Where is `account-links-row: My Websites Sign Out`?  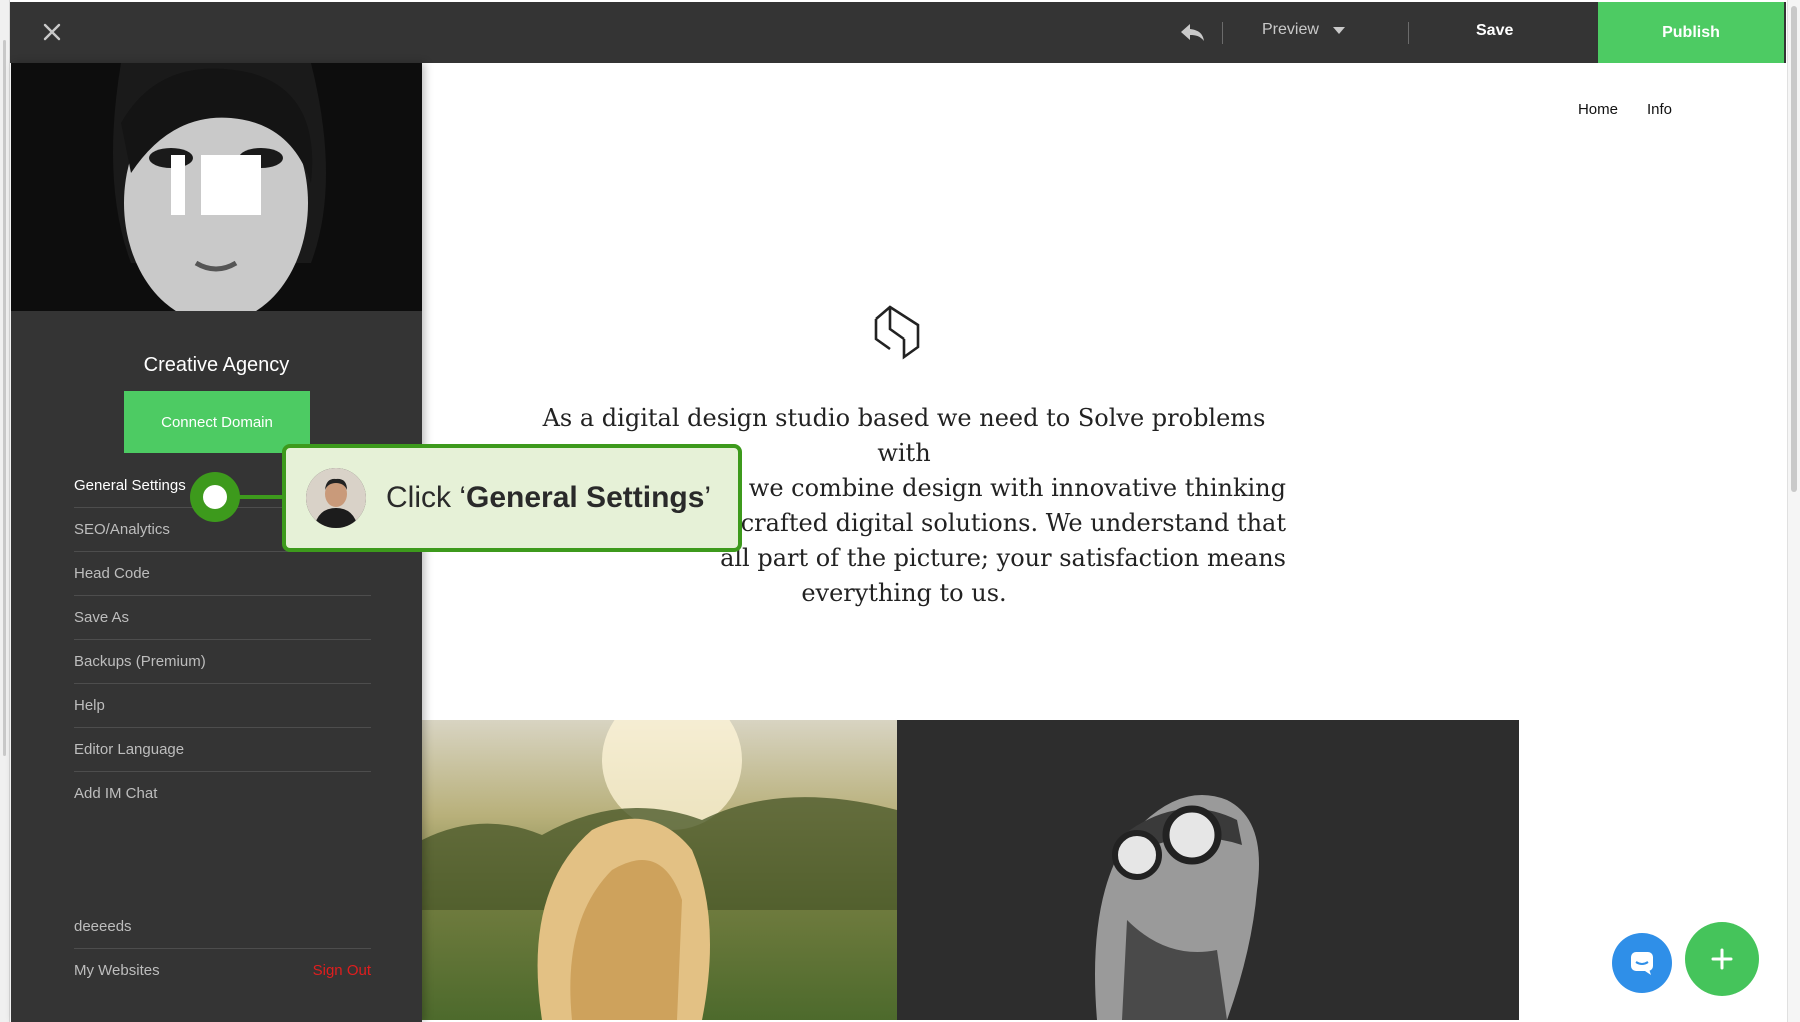 account-links-row: My Websites Sign Out is located at coordinates (222, 970).